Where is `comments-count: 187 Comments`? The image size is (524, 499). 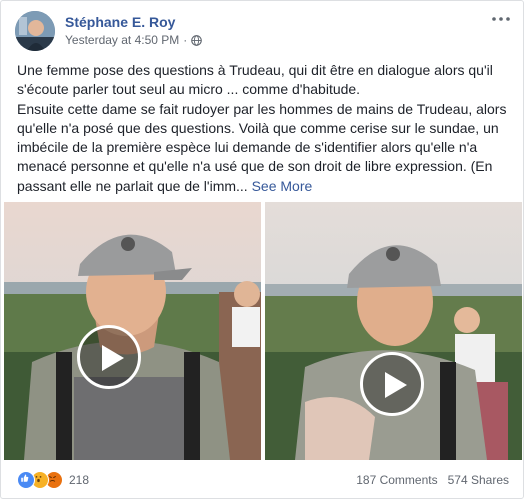
comments-count: 187 Comments is located at coordinates (396, 480).